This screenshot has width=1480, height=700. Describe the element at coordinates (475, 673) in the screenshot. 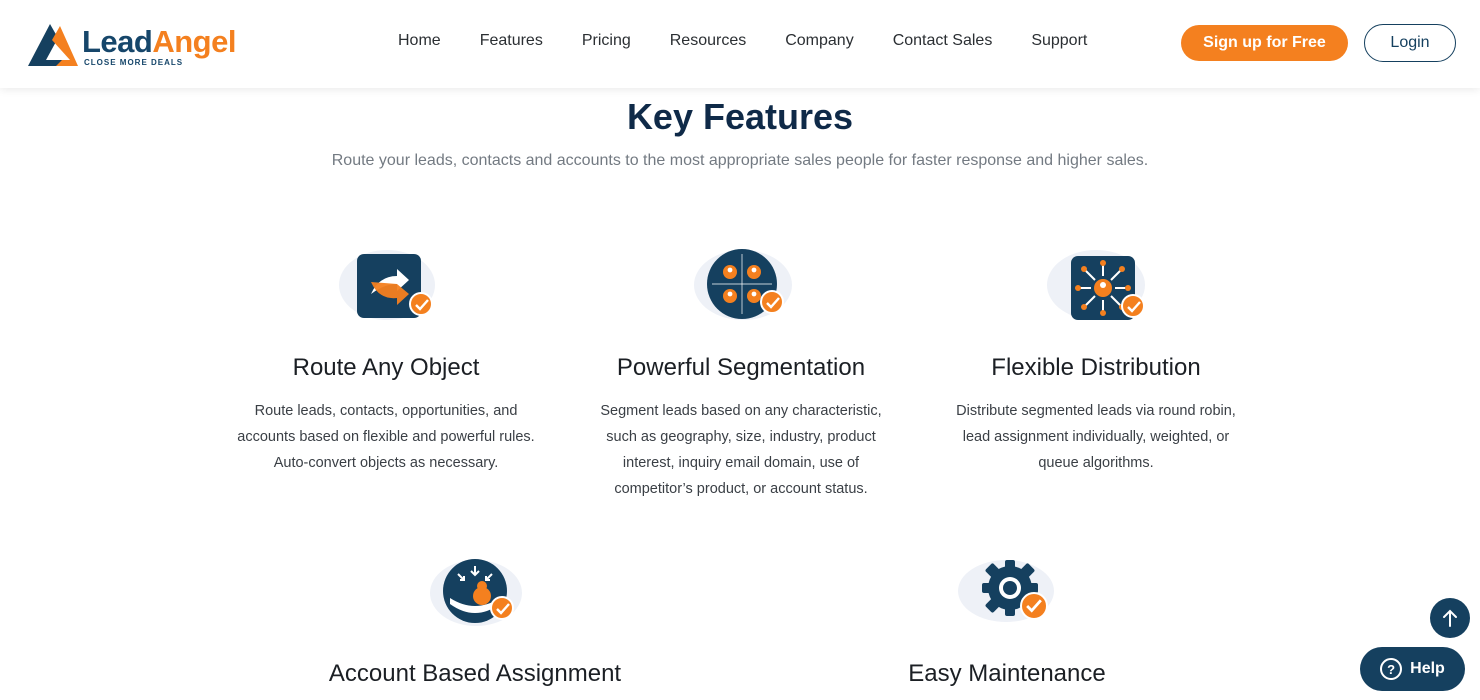

I see `feature-title: Account Based Assignment` at that location.